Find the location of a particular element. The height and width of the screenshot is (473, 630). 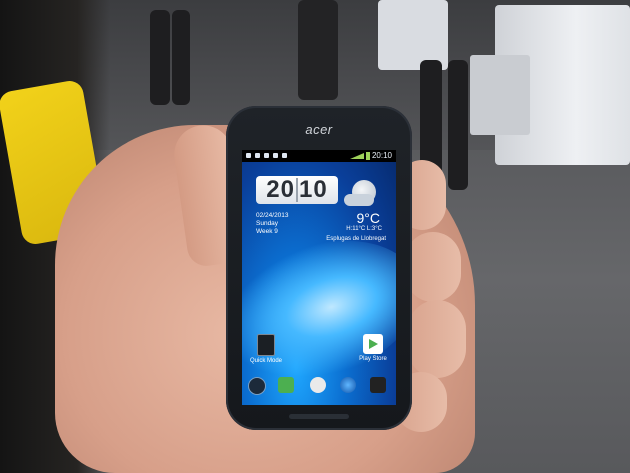

quick-mode-shortcut: Quick Mode is located at coordinates (266, 349).